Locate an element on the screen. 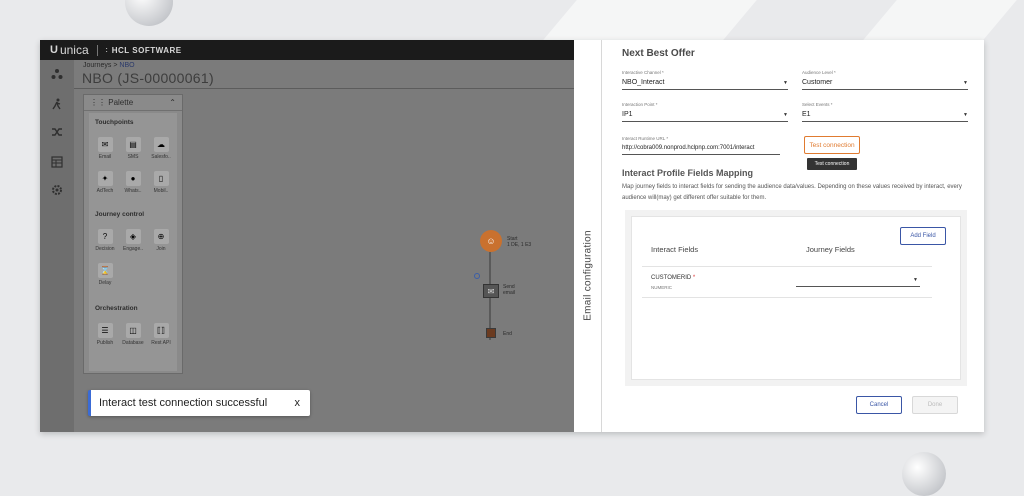 The height and width of the screenshot is (496, 1024). left-nav is located at coordinates (57, 246).